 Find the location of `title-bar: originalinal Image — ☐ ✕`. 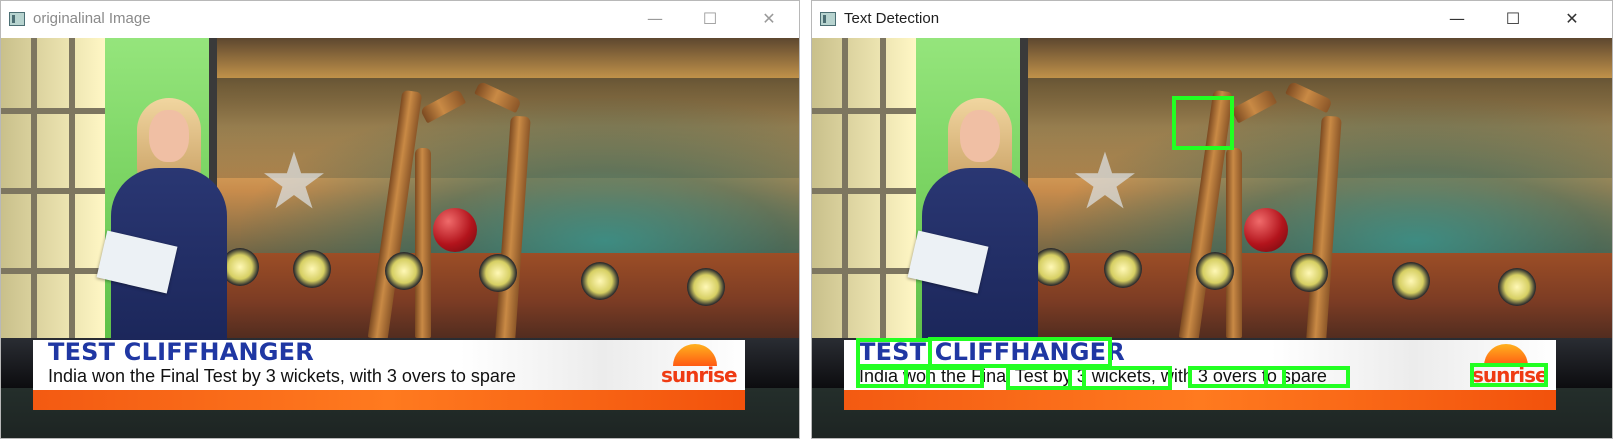

title-bar: originalinal Image — ☐ ✕ is located at coordinates (400, 19).